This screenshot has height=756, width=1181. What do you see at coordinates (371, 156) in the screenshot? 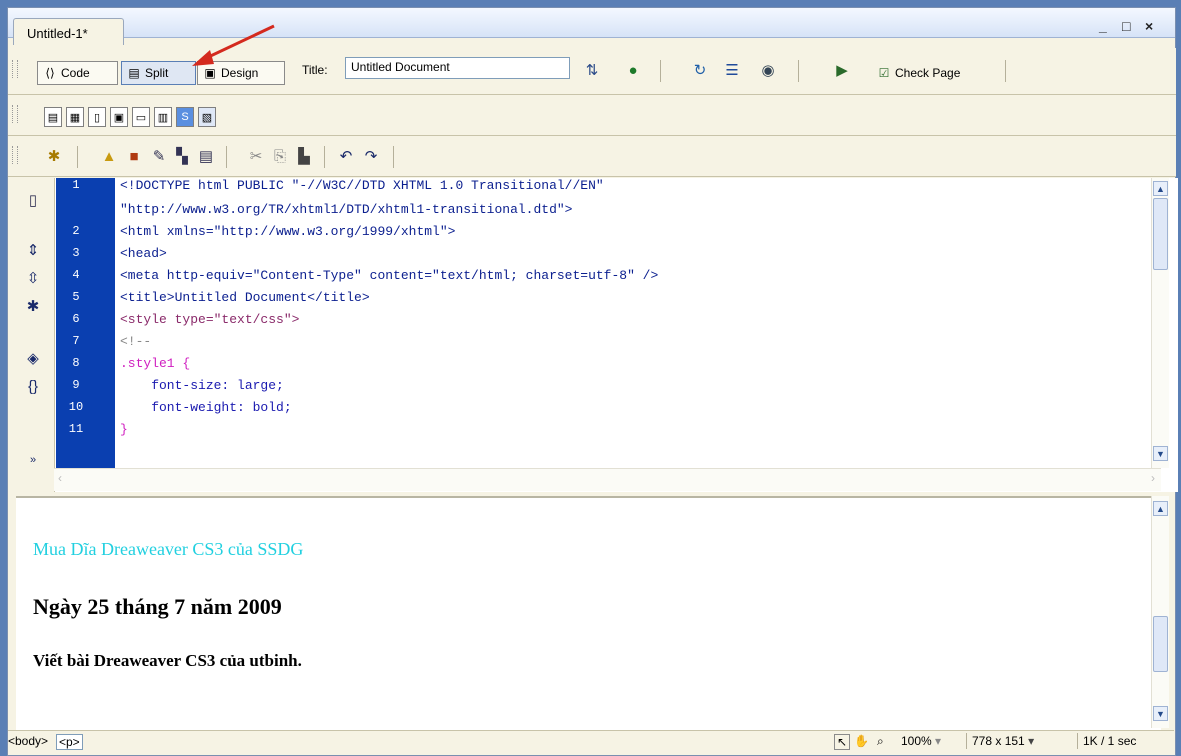
I see `redo-icon: ↷` at bounding box center [371, 156].